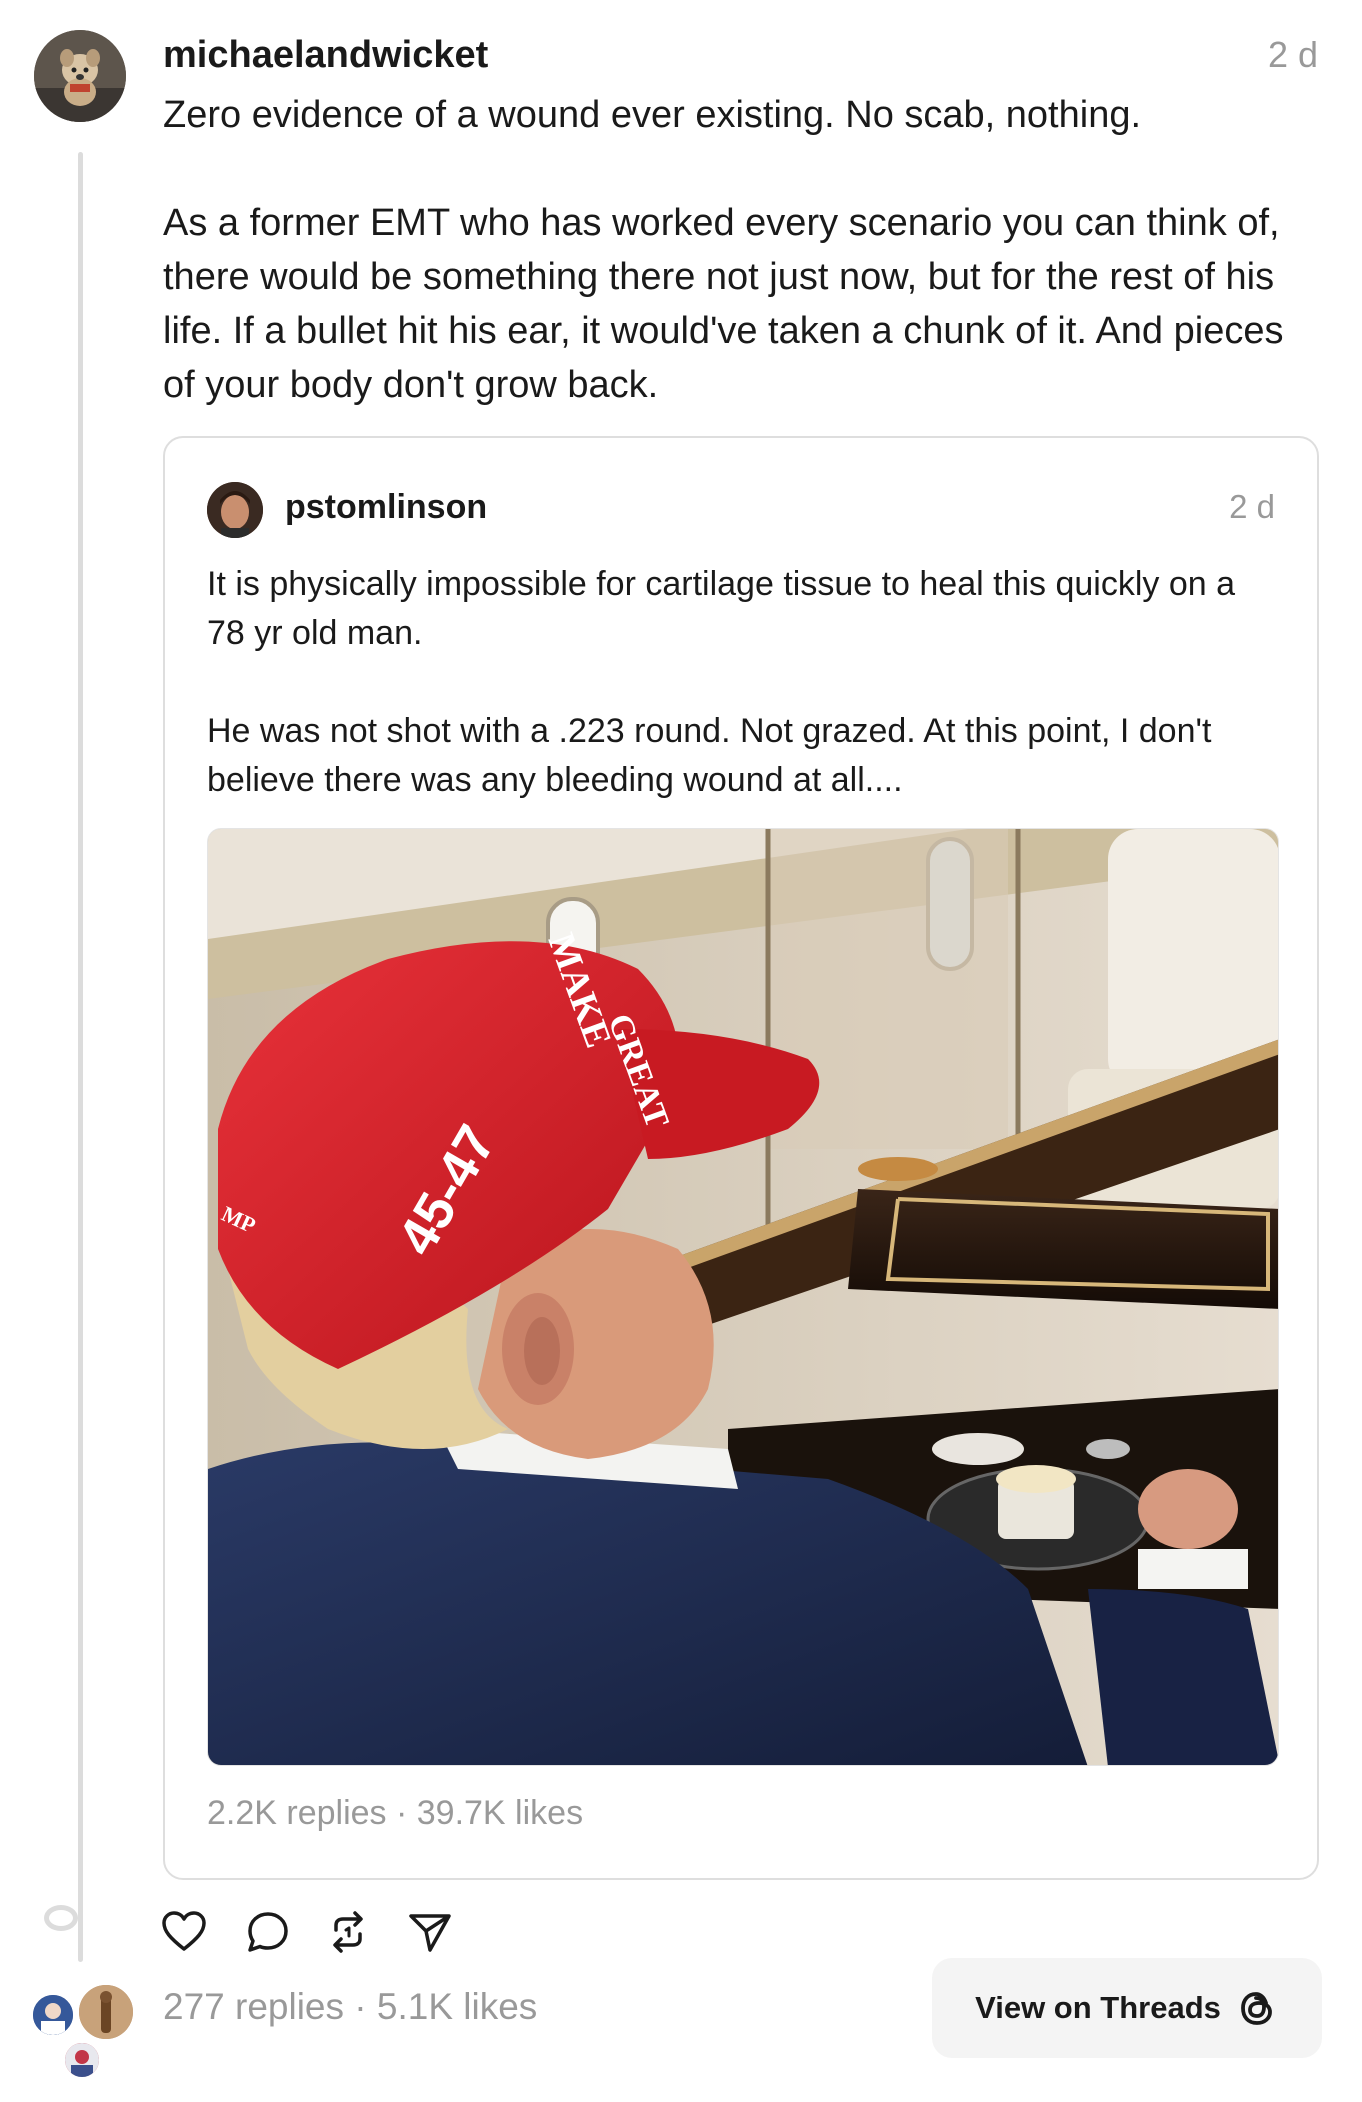 The width and height of the screenshot is (1362, 2102). I want to click on thread-connector-curl, so click(61, 1918).